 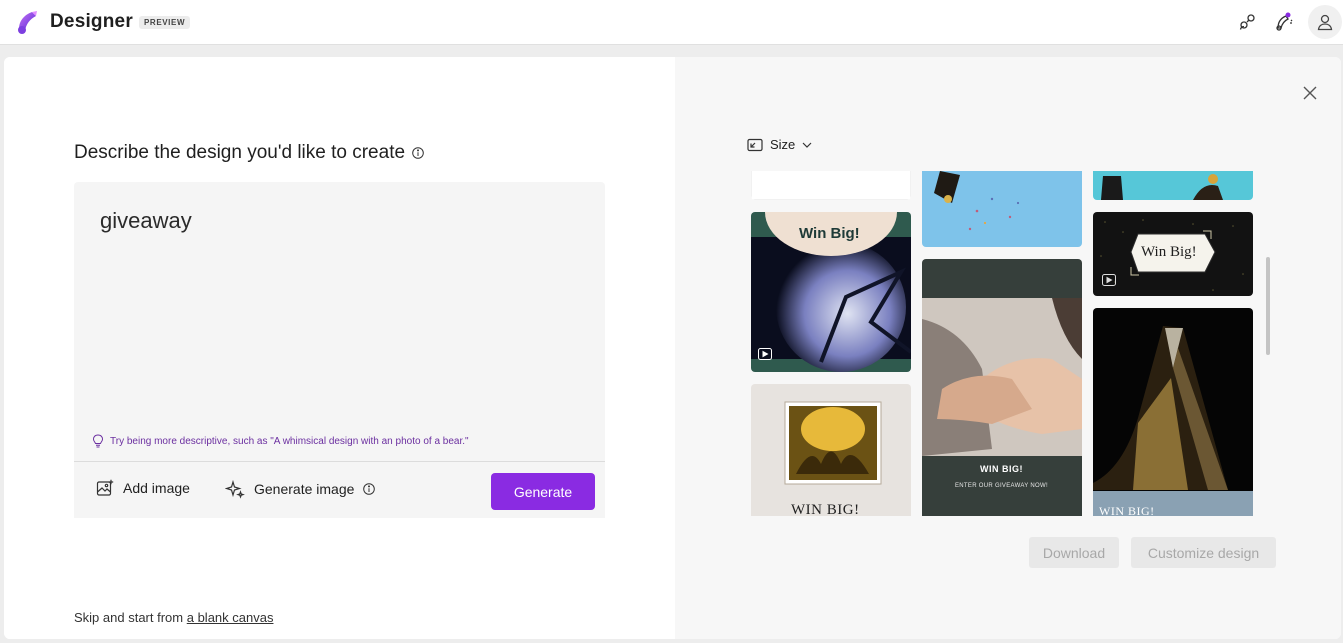 What do you see at coordinates (240, 152) in the screenshot?
I see `prompt-heading-text: Describe the design you'd like to create` at bounding box center [240, 152].